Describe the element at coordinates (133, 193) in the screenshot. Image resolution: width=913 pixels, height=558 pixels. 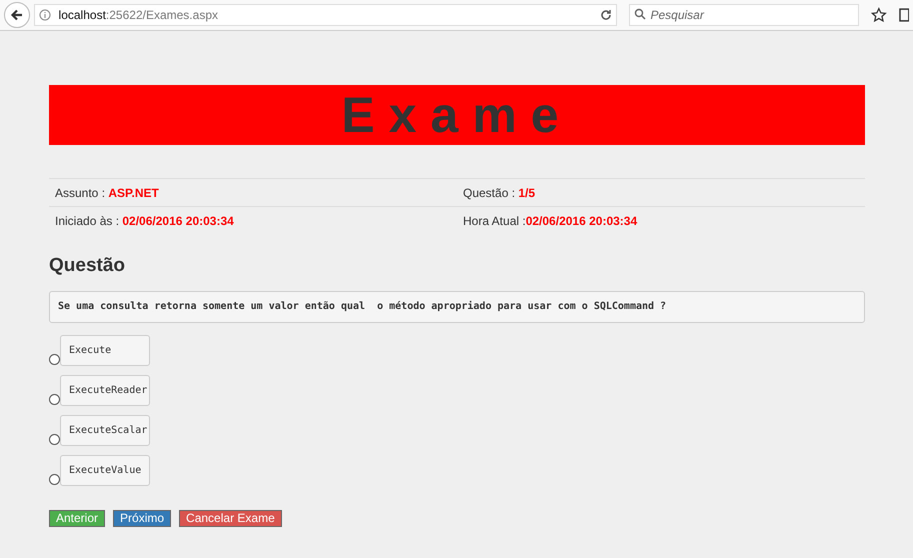
I see `info-value: ASP.NET` at that location.